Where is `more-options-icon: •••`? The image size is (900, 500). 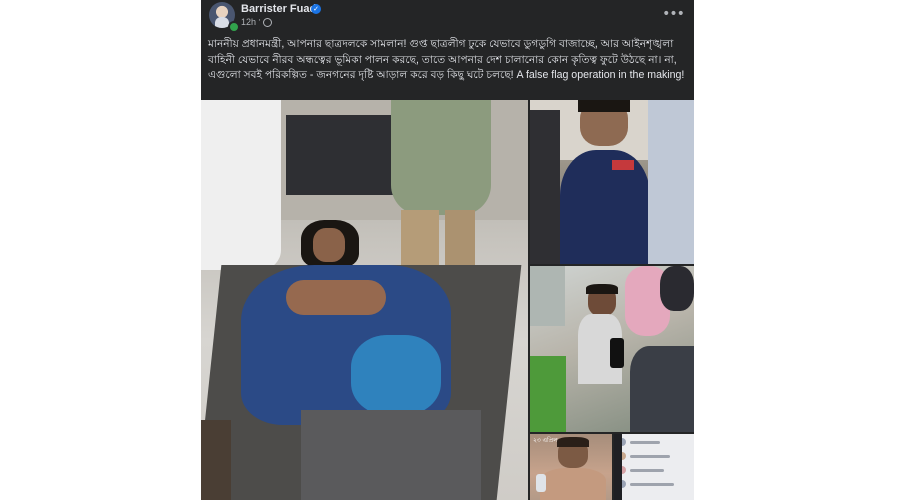 more-options-icon: ••• is located at coordinates (673, 14).